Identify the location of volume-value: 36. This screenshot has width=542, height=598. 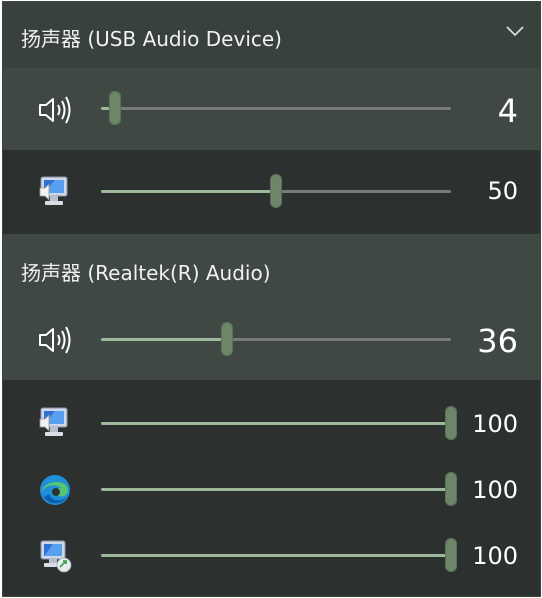
(497, 341).